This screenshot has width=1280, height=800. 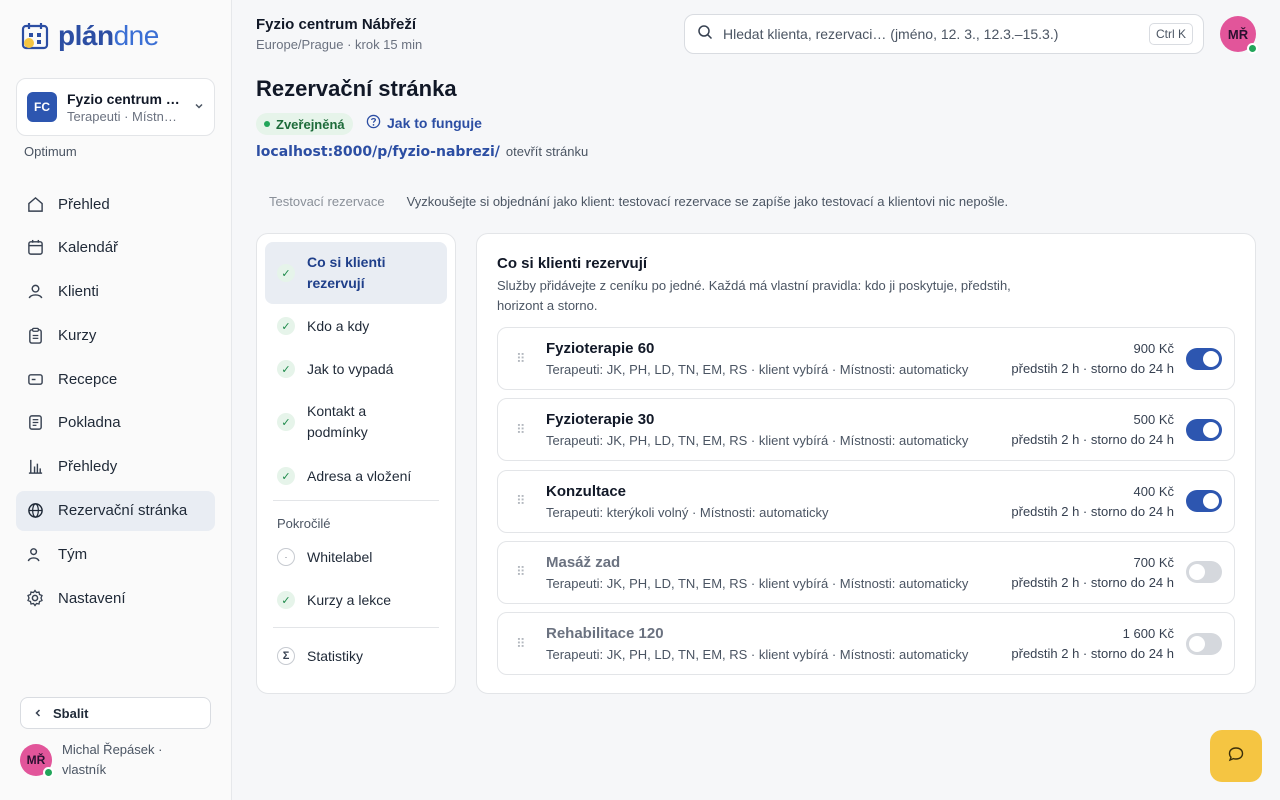 I want to click on step-label: Kurzy a lekce, so click(x=349, y=599).